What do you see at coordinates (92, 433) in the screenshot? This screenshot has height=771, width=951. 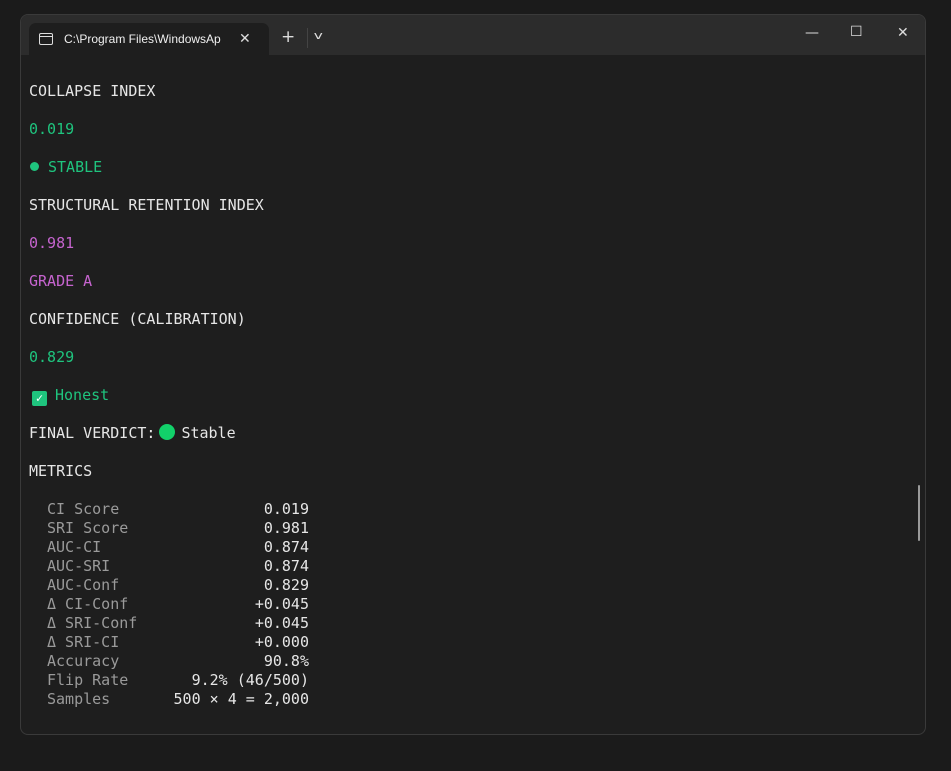 I see `verdict-label: FINAL VERDICT:` at bounding box center [92, 433].